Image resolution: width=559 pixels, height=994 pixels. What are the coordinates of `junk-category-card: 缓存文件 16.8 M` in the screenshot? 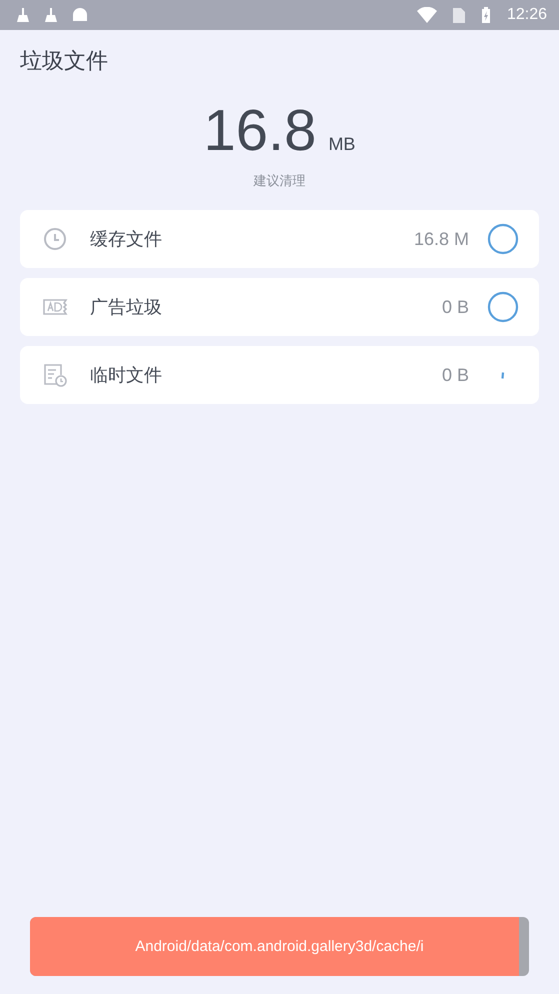 It's located at (279, 239).